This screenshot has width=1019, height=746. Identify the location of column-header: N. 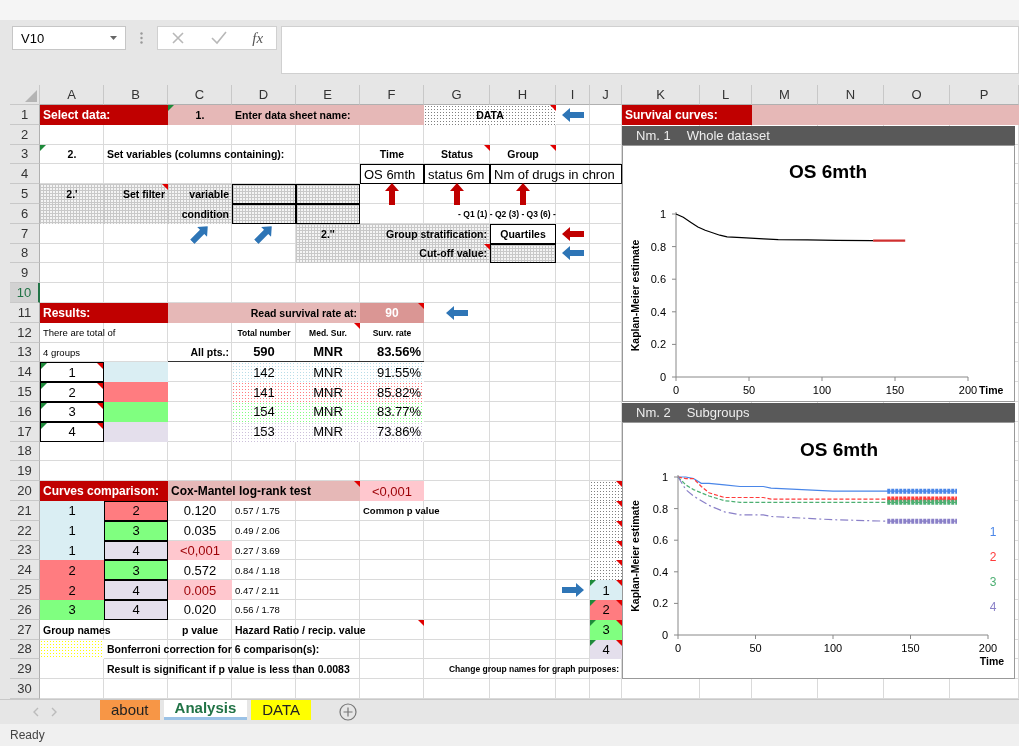
(851, 95).